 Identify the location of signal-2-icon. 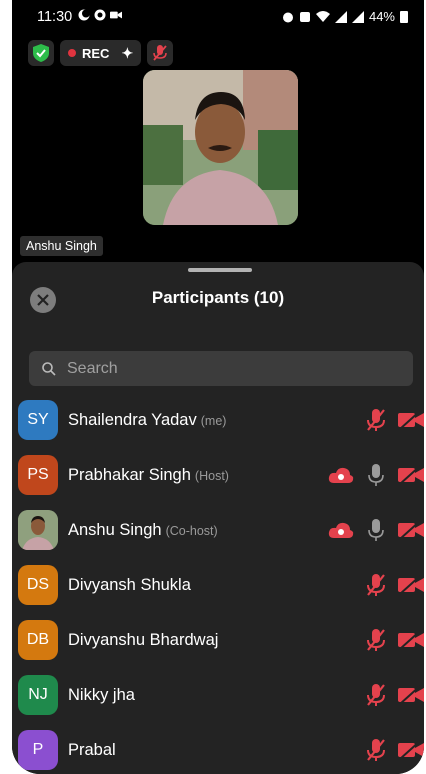
(357, 16).